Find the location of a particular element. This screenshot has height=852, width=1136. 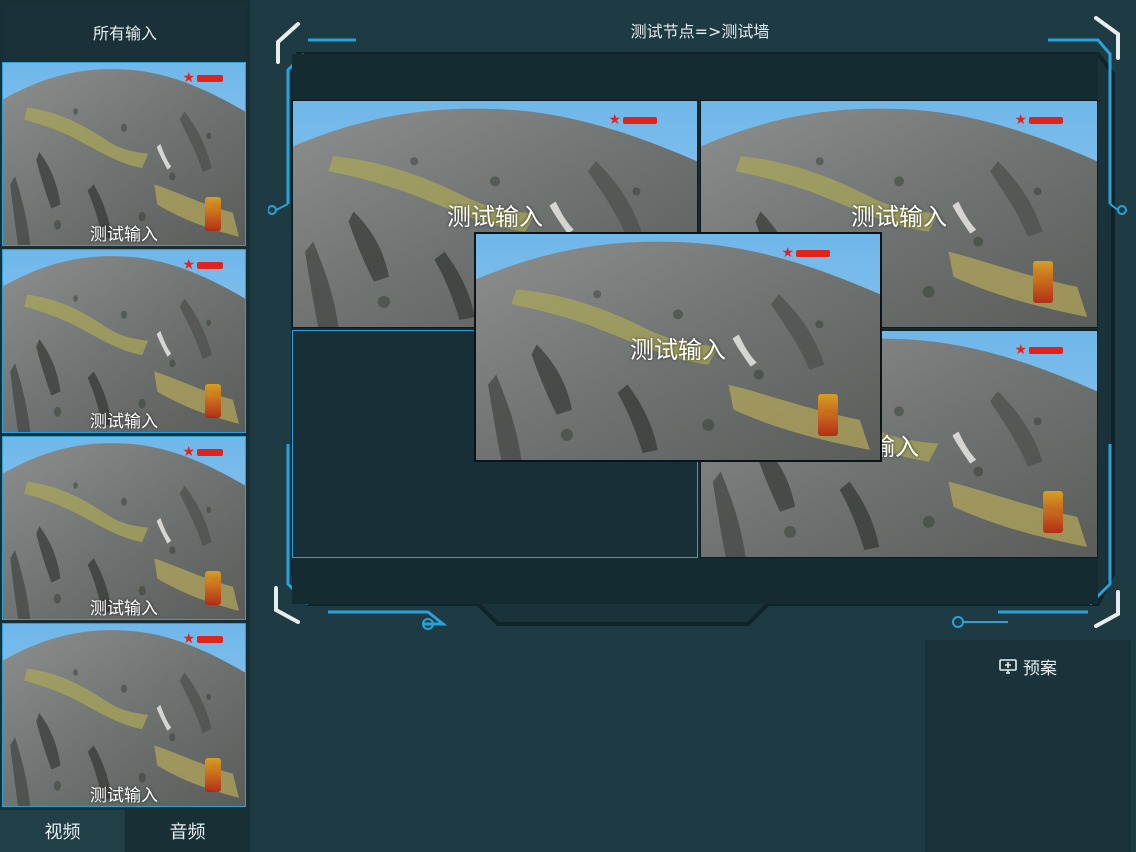

plan-title: 预案 is located at coordinates (1040, 669).